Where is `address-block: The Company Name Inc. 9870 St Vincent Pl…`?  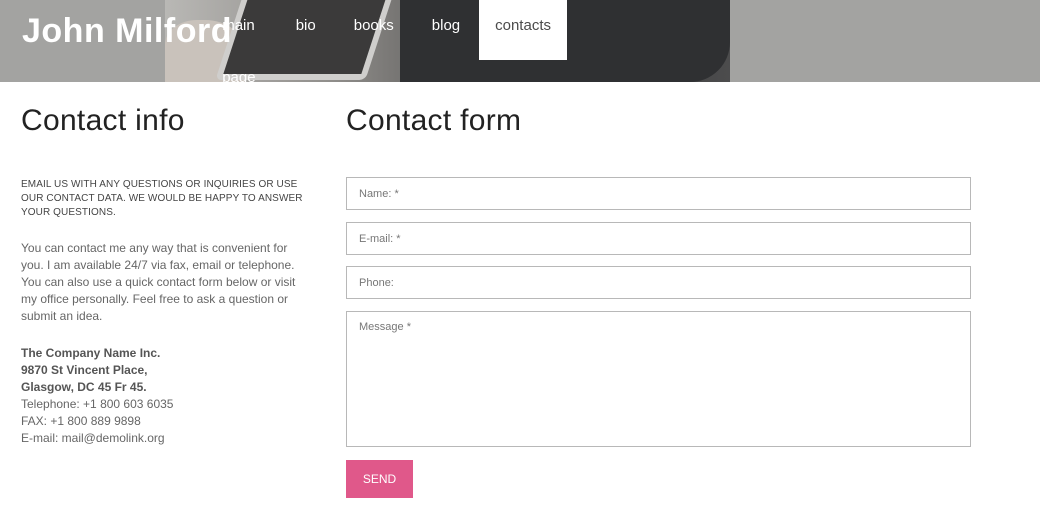 address-block: The Company Name Inc. 9870 St Vincent Pl… is located at coordinates (162, 396).